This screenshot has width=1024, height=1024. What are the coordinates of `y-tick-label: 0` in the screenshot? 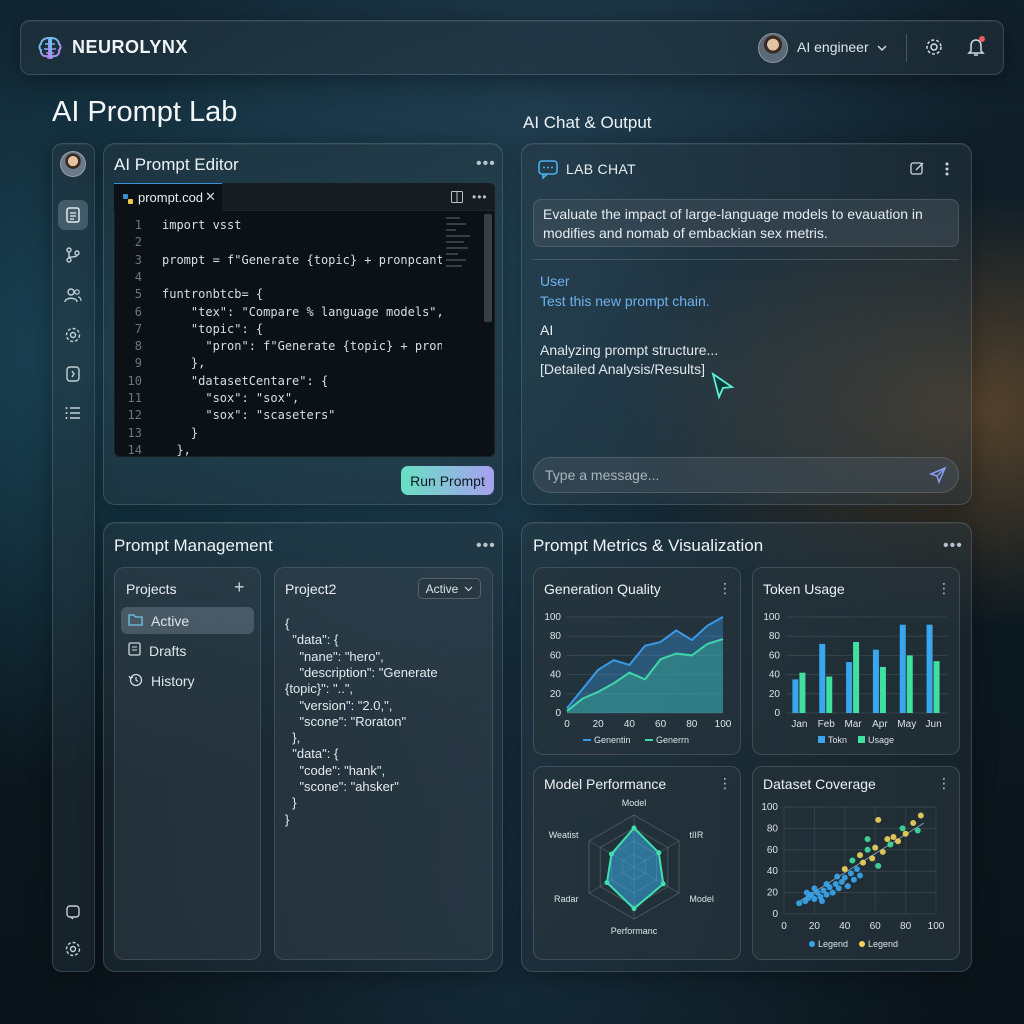 It's located at (558, 713).